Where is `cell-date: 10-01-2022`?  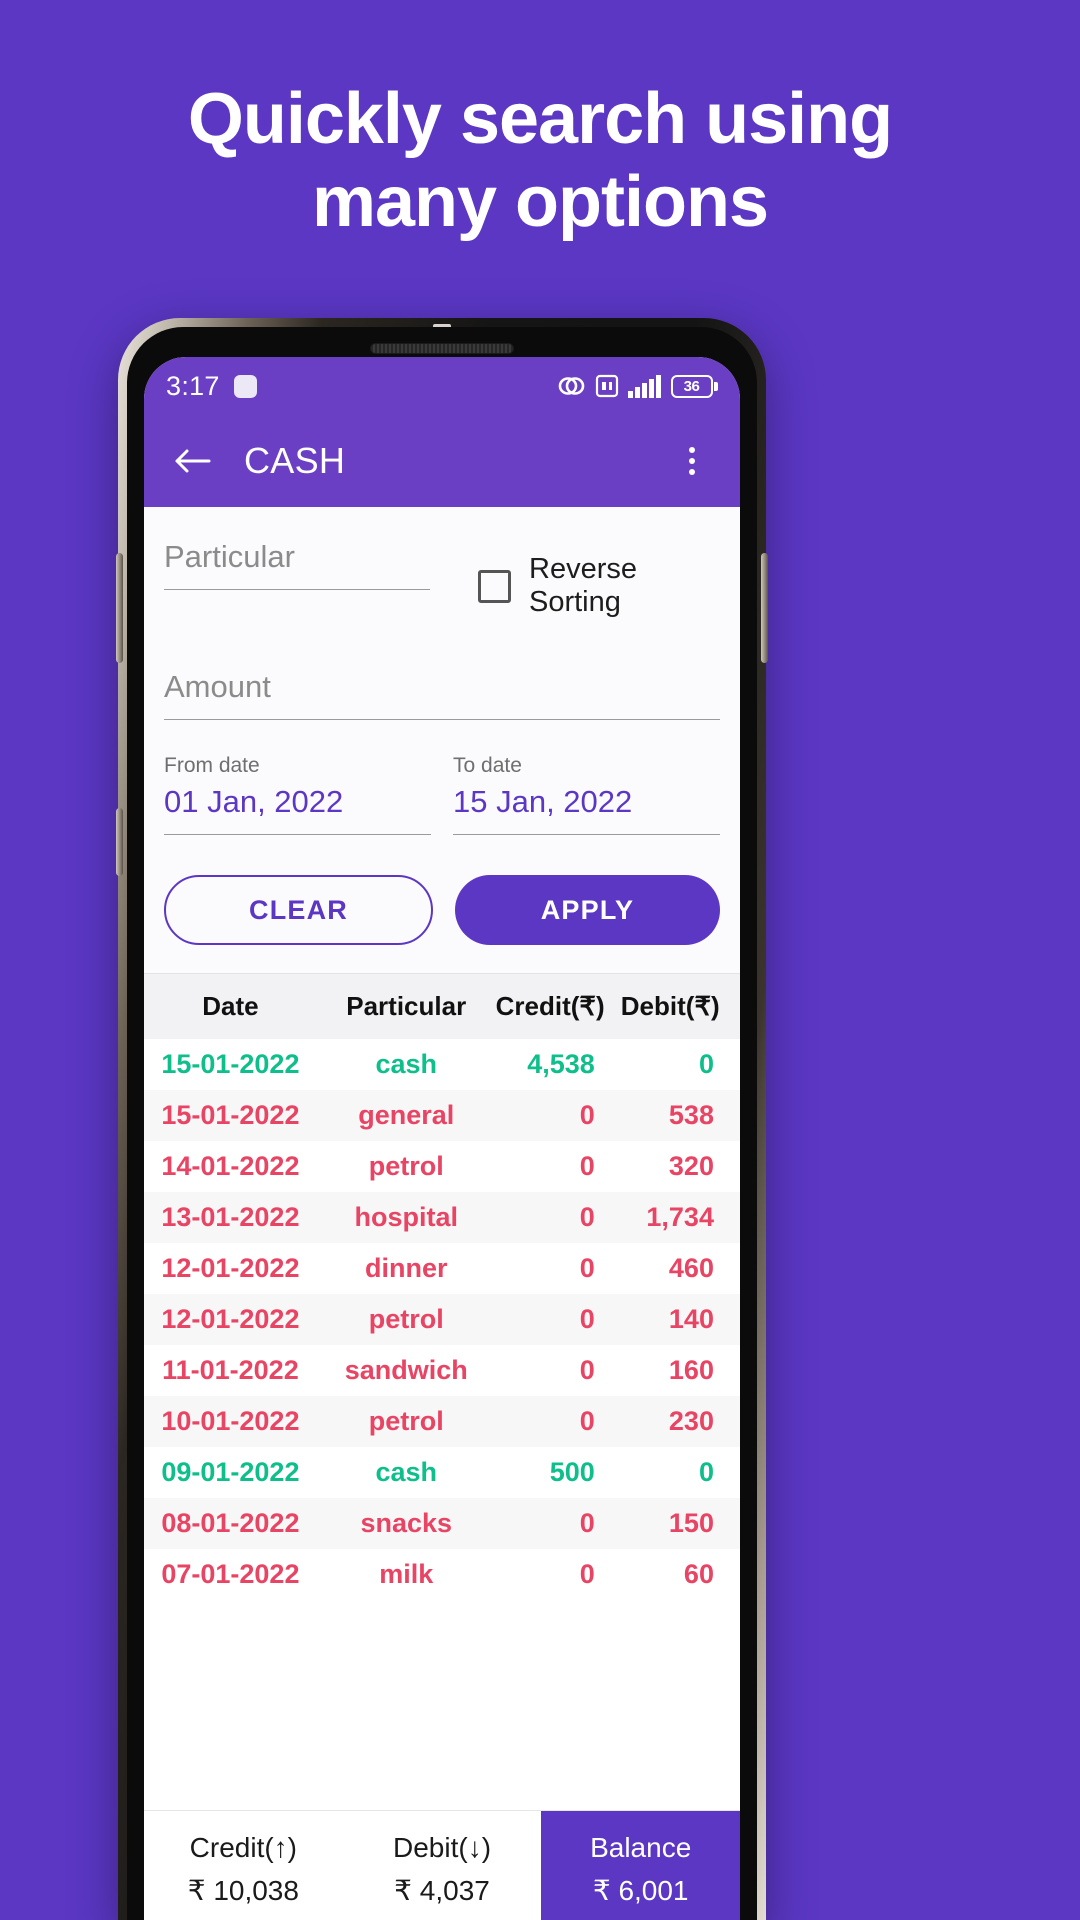
cell-date: 10-01-2022 is located at coordinates (230, 1421).